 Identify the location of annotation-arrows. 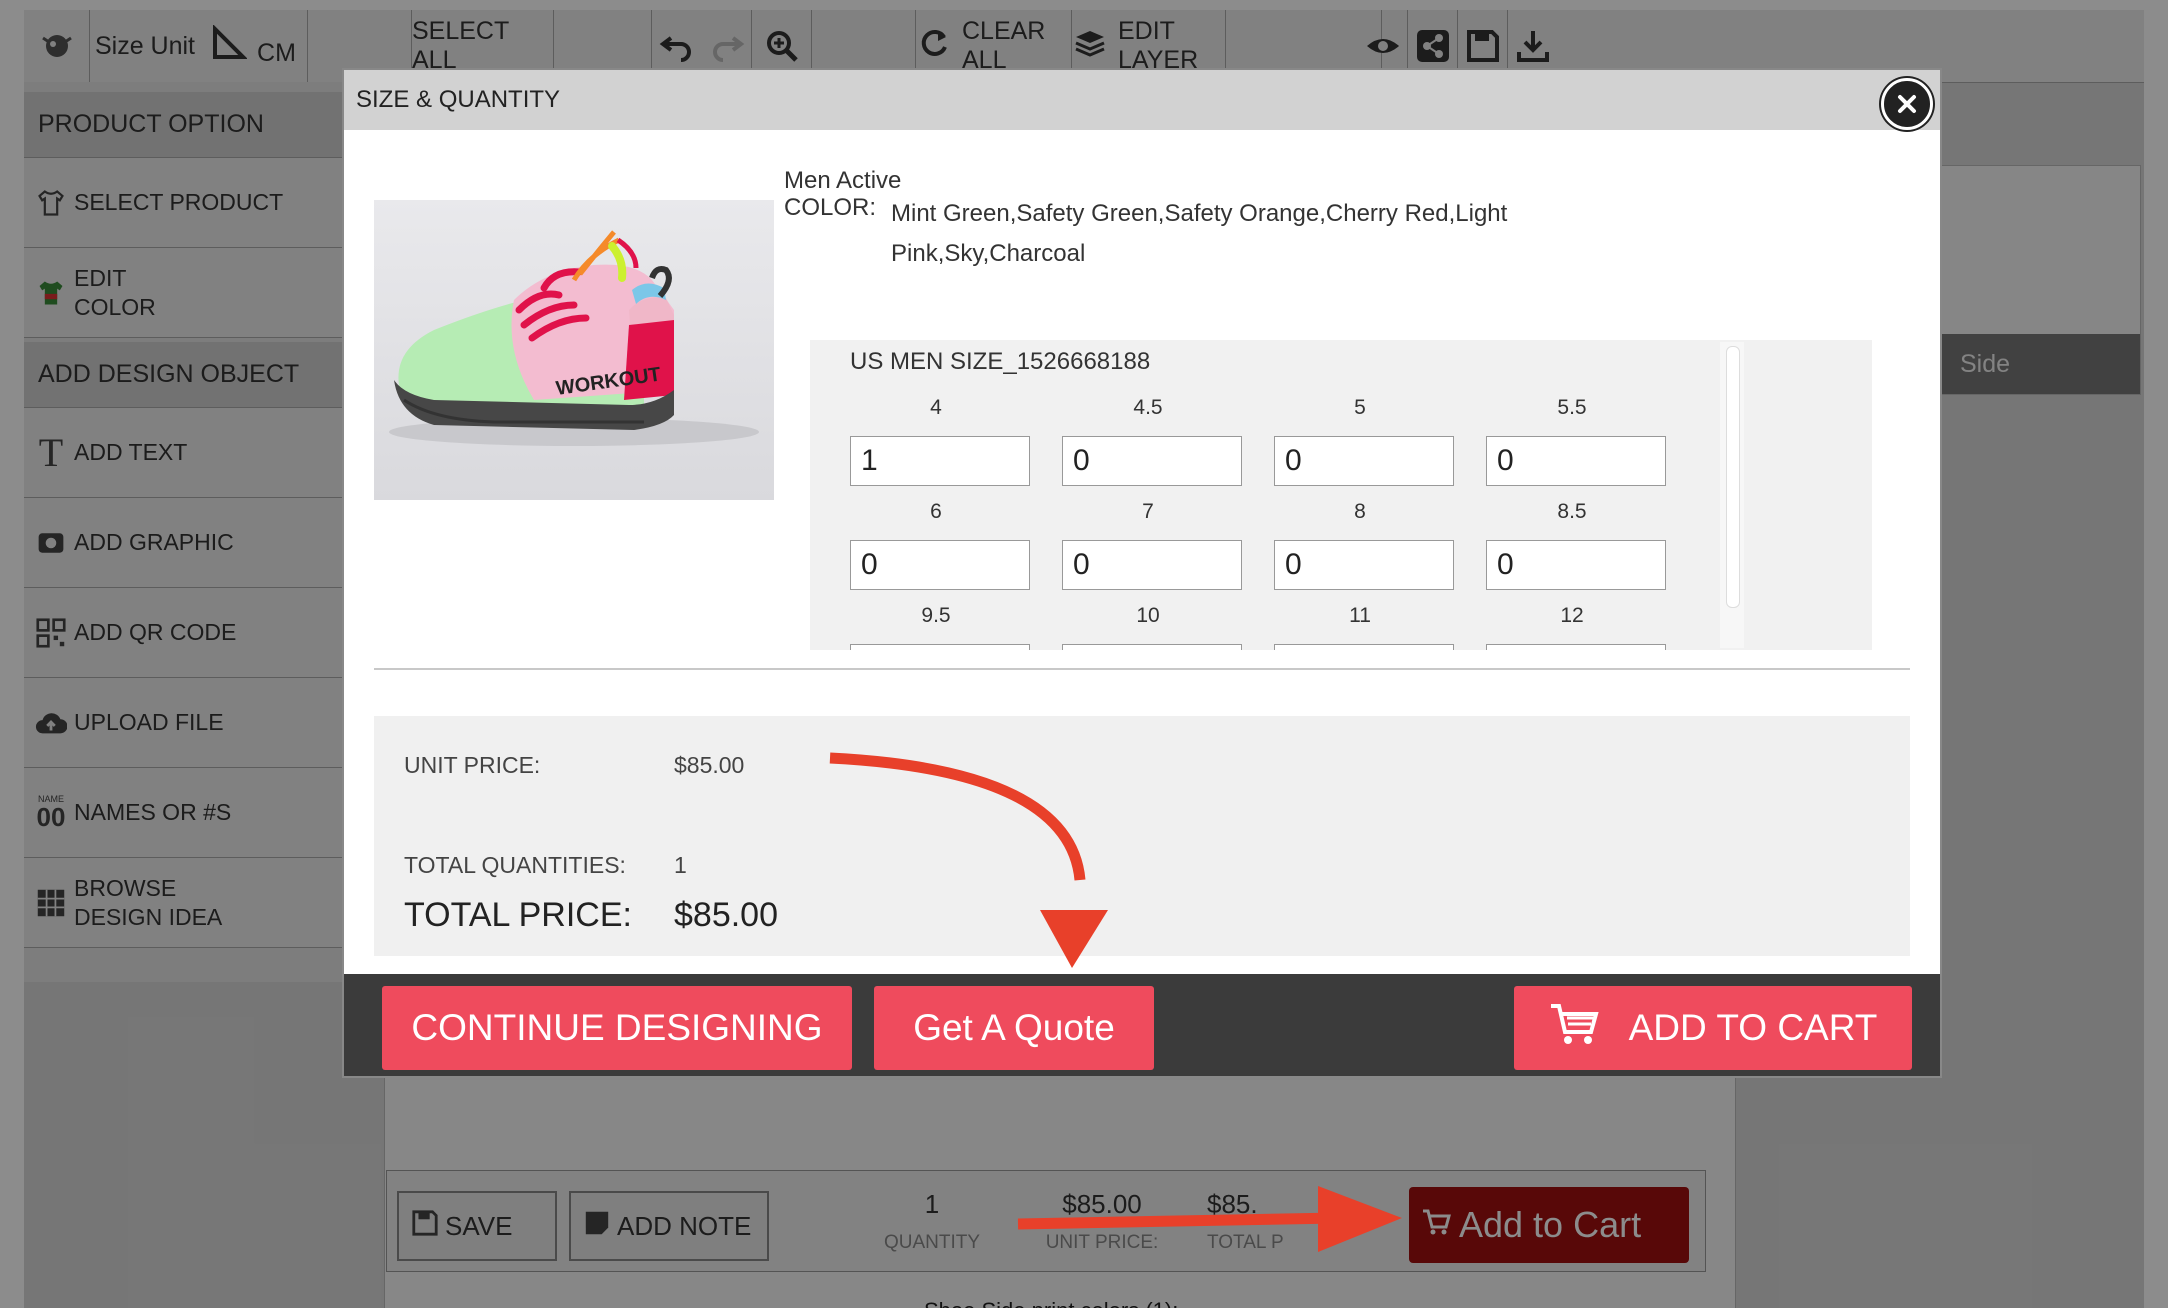
(1115, 1002).